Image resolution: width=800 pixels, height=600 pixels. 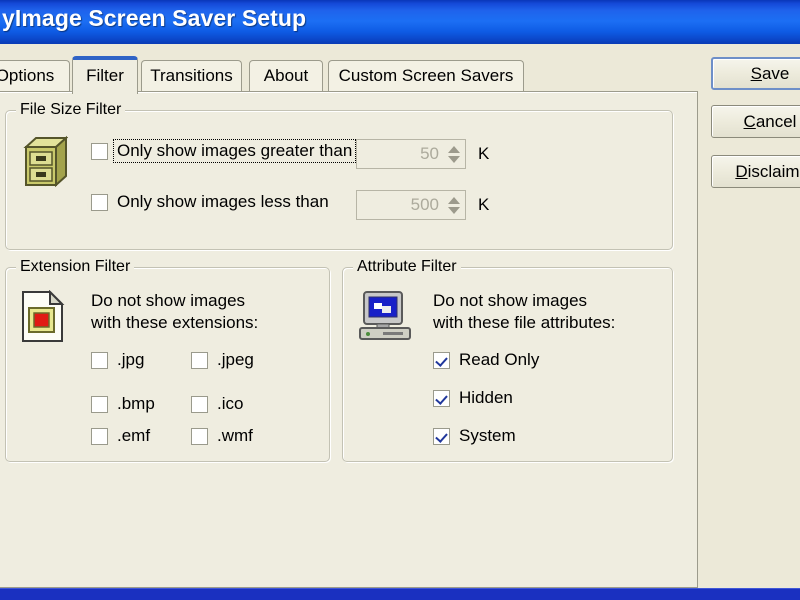 I want to click on attribute-filter-label: Attribute Filter, so click(x=407, y=267).